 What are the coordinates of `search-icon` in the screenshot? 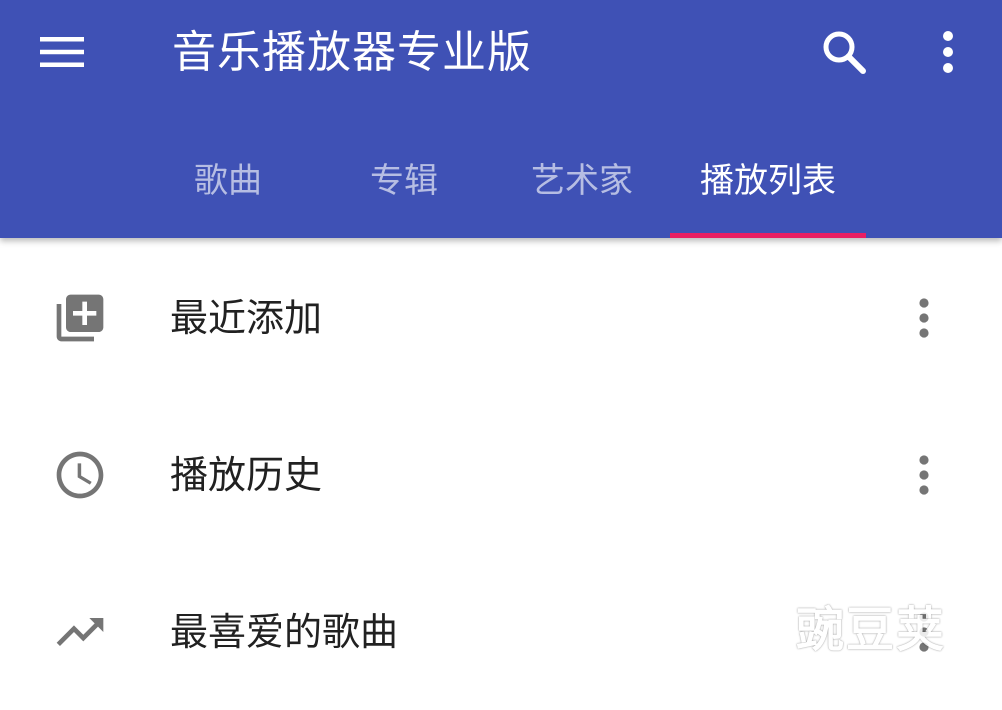 It's located at (844, 52).